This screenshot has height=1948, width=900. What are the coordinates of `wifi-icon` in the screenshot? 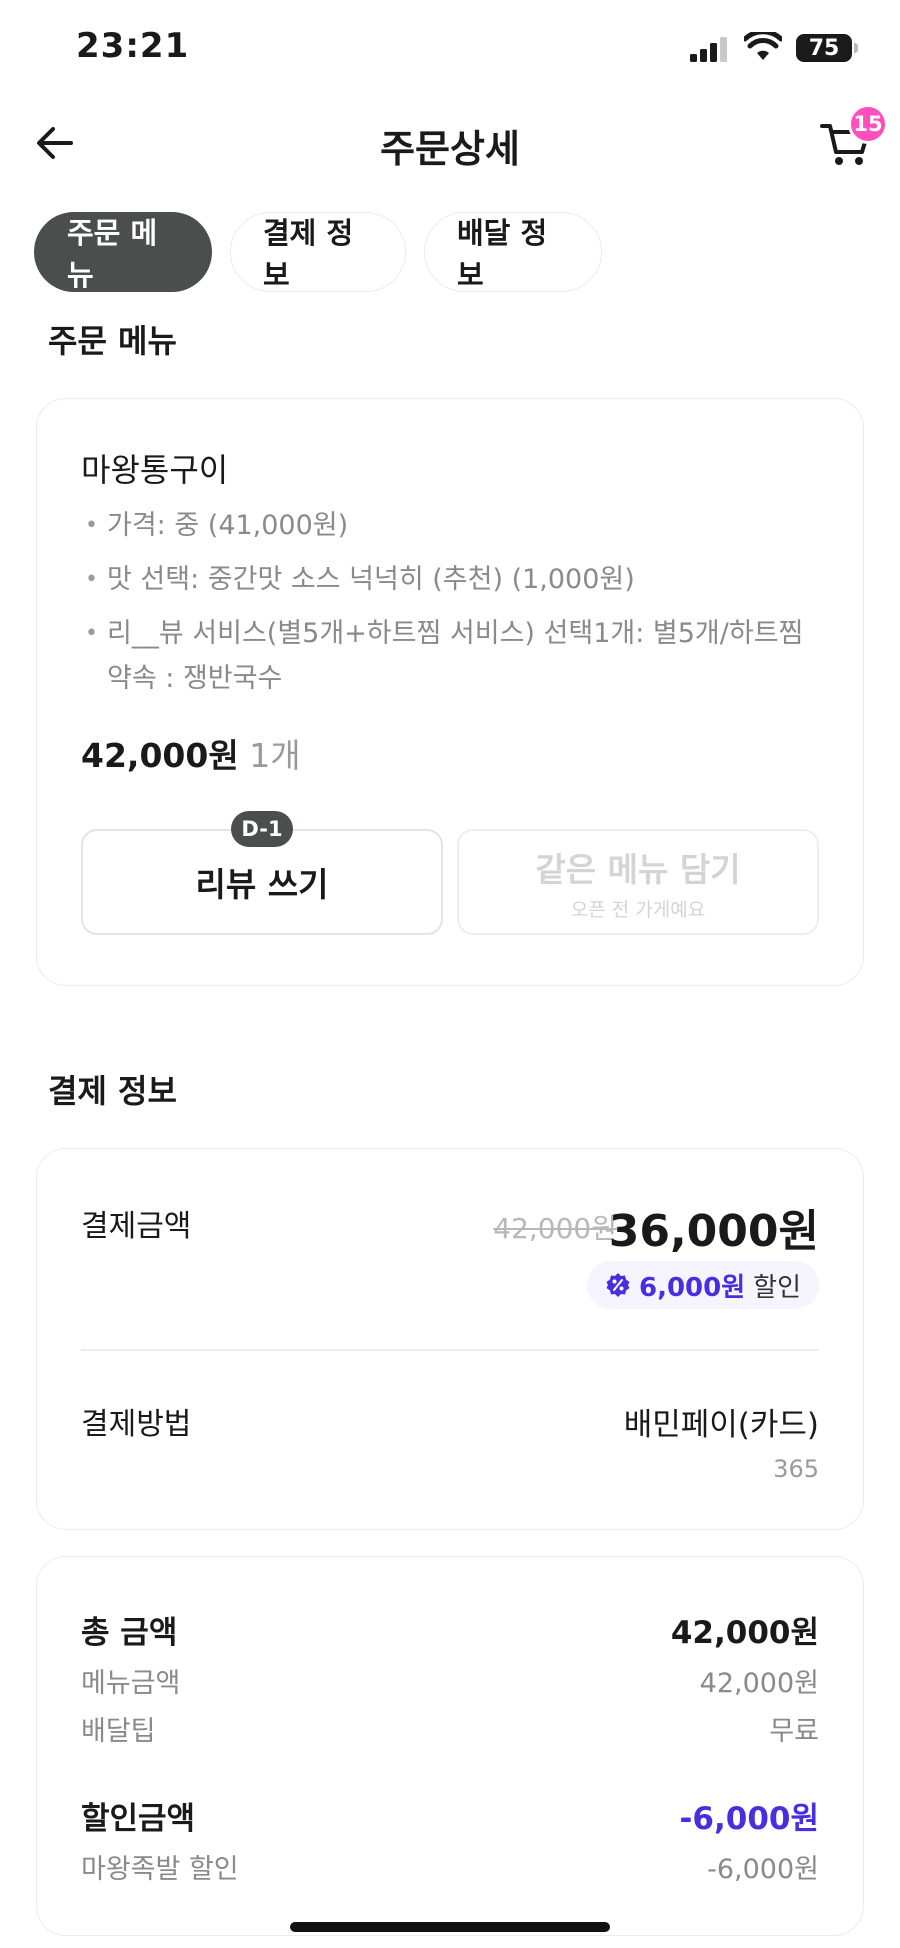 It's located at (763, 46).